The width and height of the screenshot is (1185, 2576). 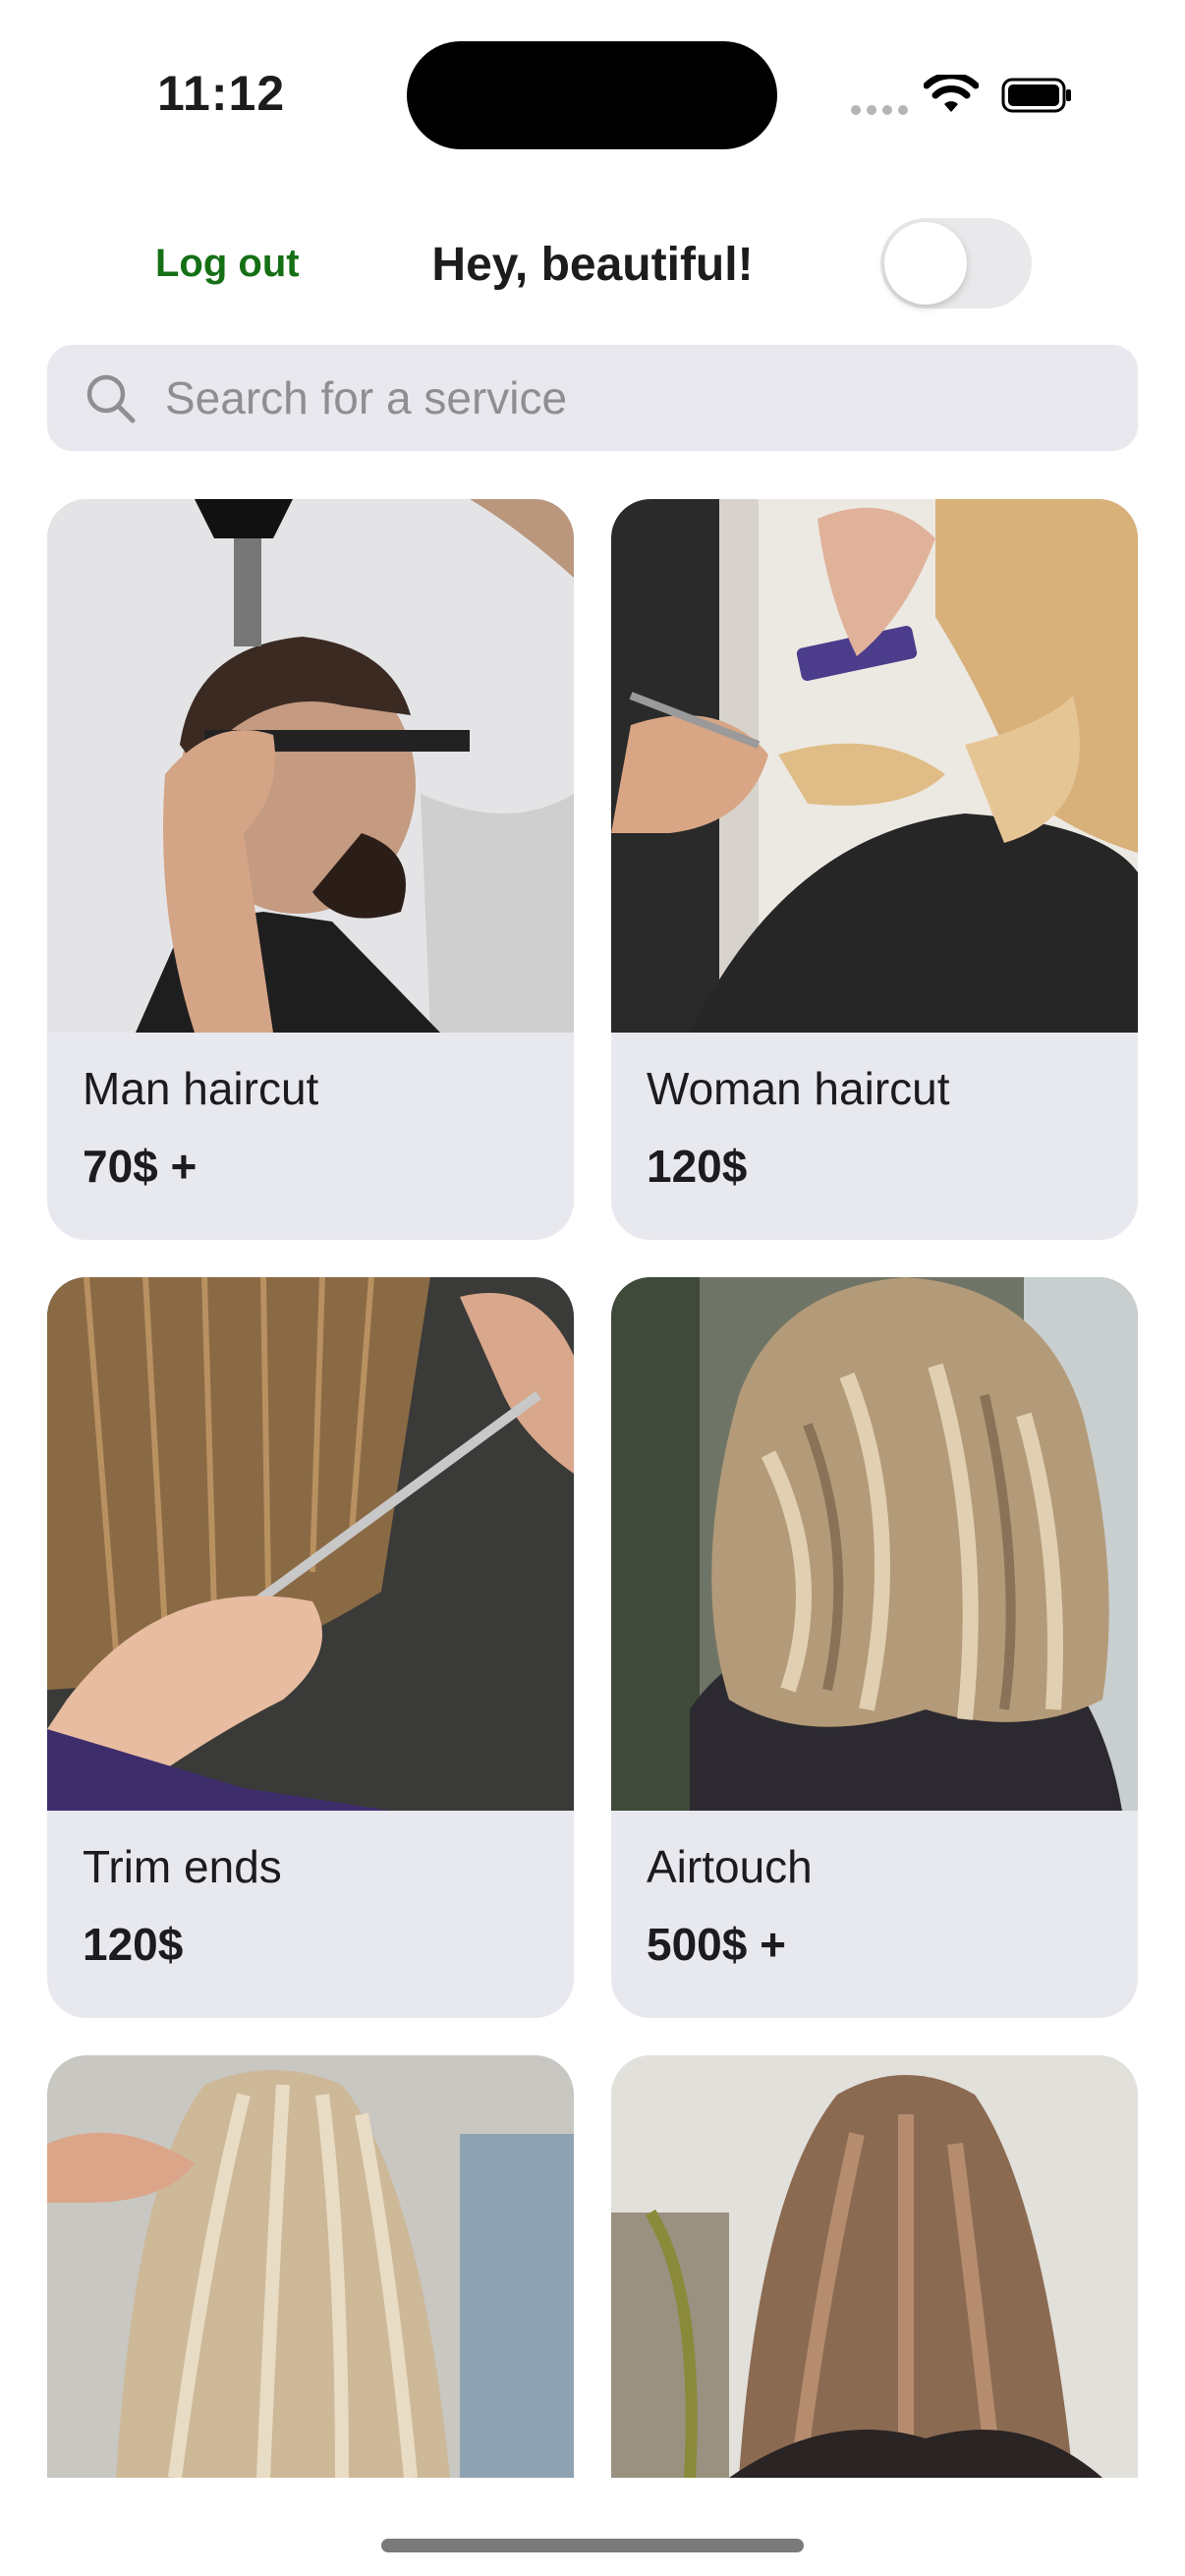 What do you see at coordinates (926, 263) in the screenshot?
I see `toggle-knob` at bounding box center [926, 263].